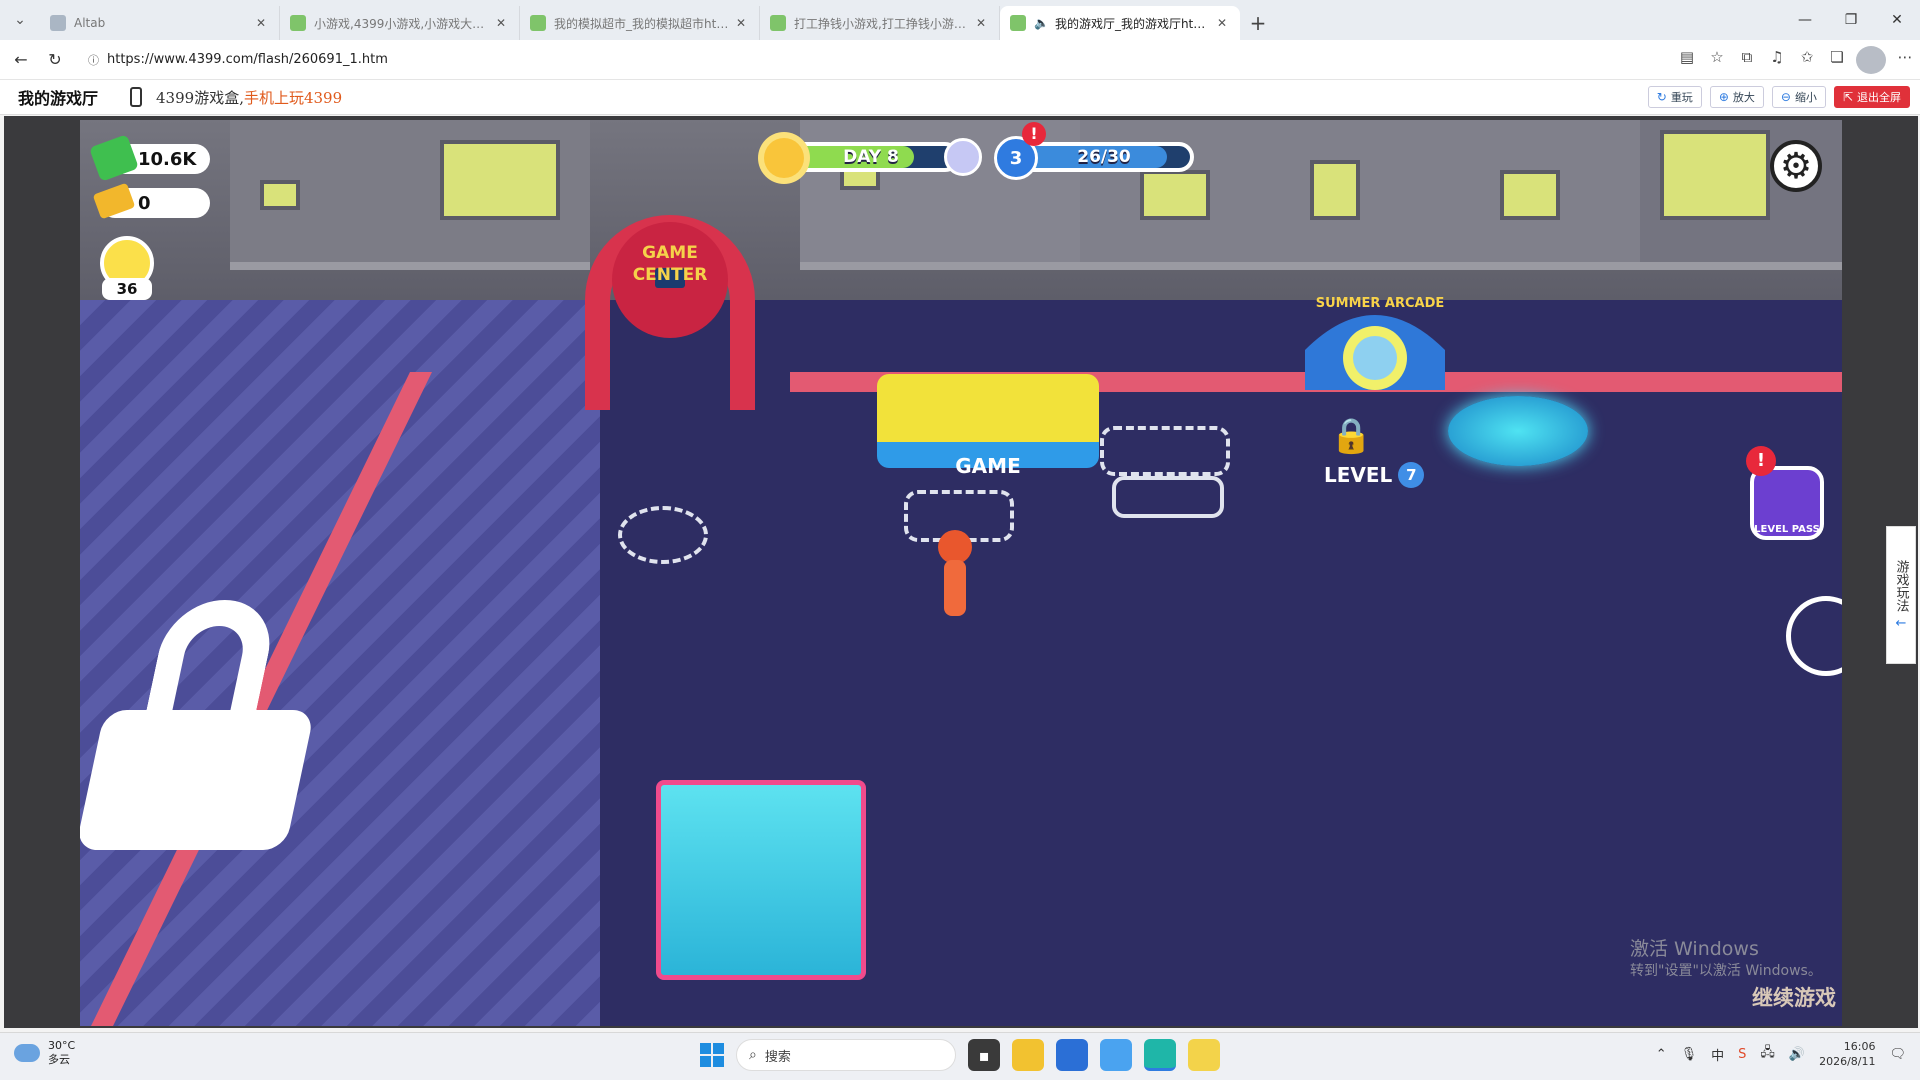 The image size is (1920, 1080). Describe the element at coordinates (871, 157) in the screenshot. I see `day-progress-bar: DAY 8` at that location.